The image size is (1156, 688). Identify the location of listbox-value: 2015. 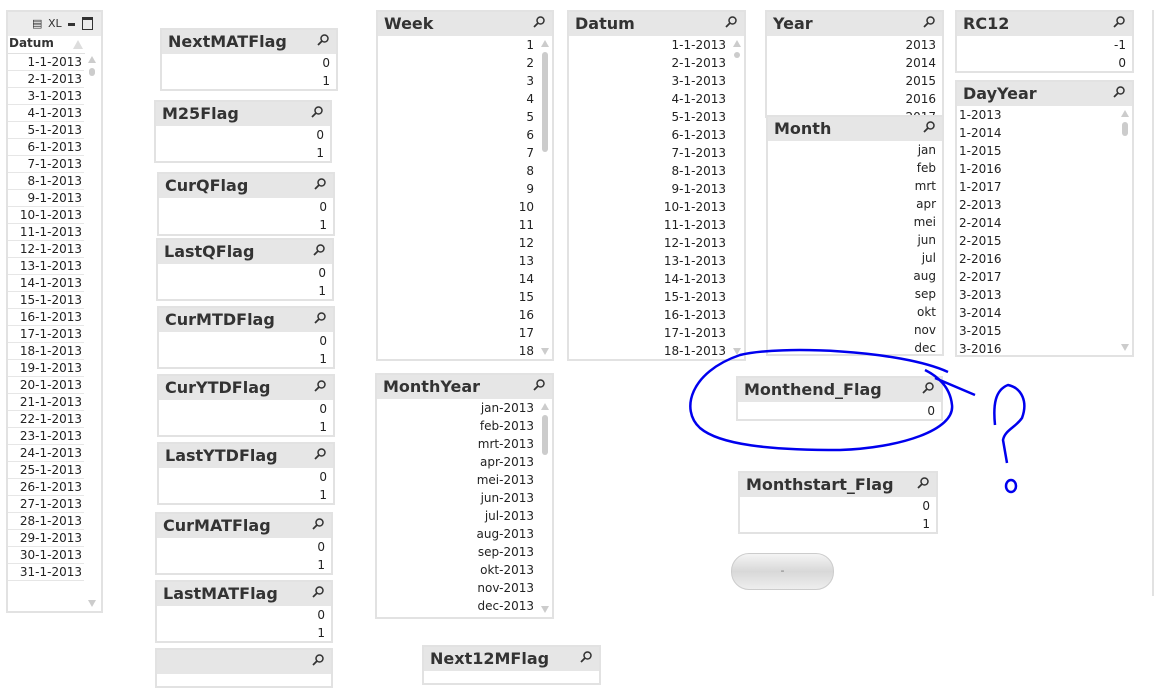
(854, 81).